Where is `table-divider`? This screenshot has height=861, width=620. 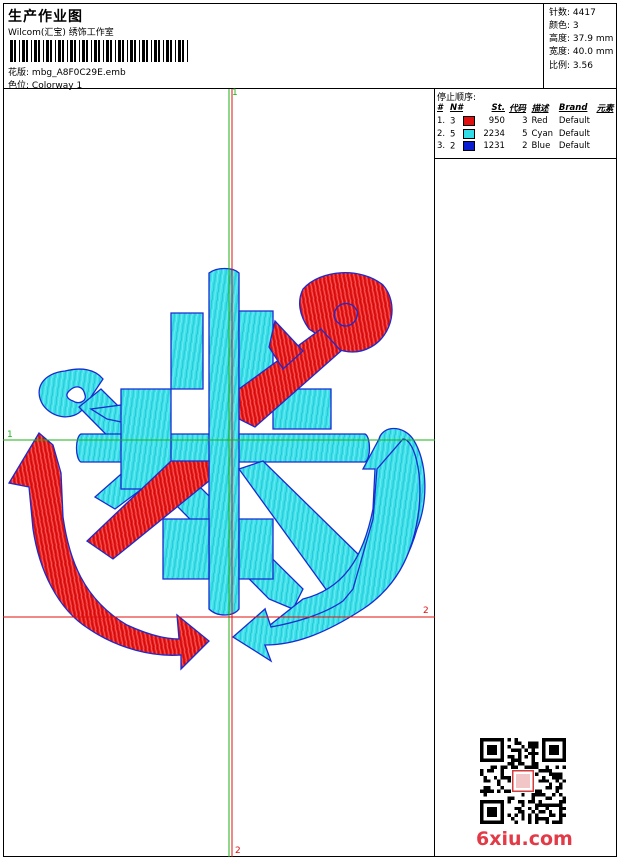 table-divider is located at coordinates (526, 158).